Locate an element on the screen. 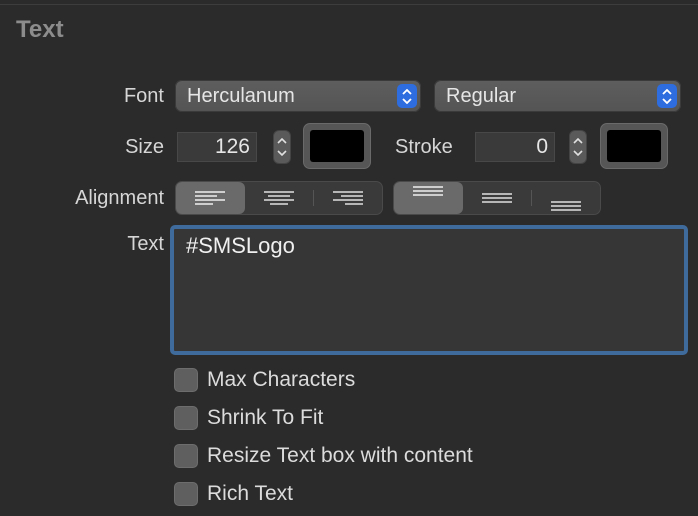 This screenshot has height=516, width=698. font-style-popup: Regular is located at coordinates (557, 96).